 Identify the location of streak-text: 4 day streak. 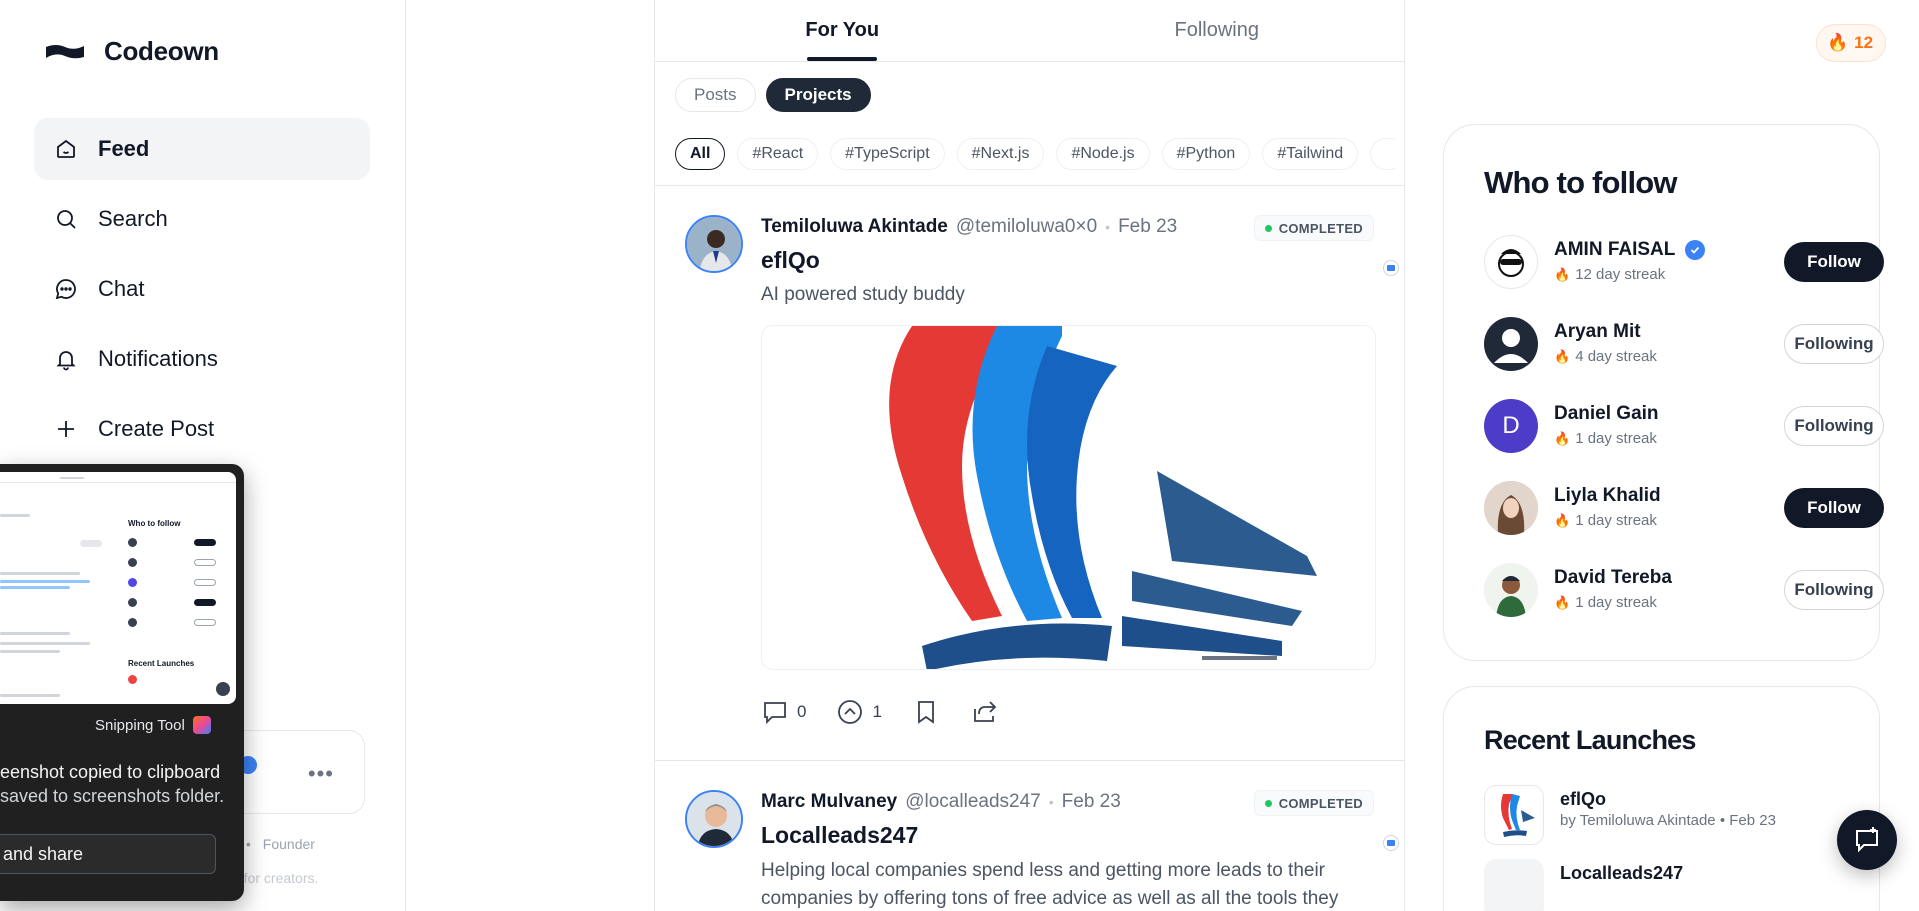
(1616, 356).